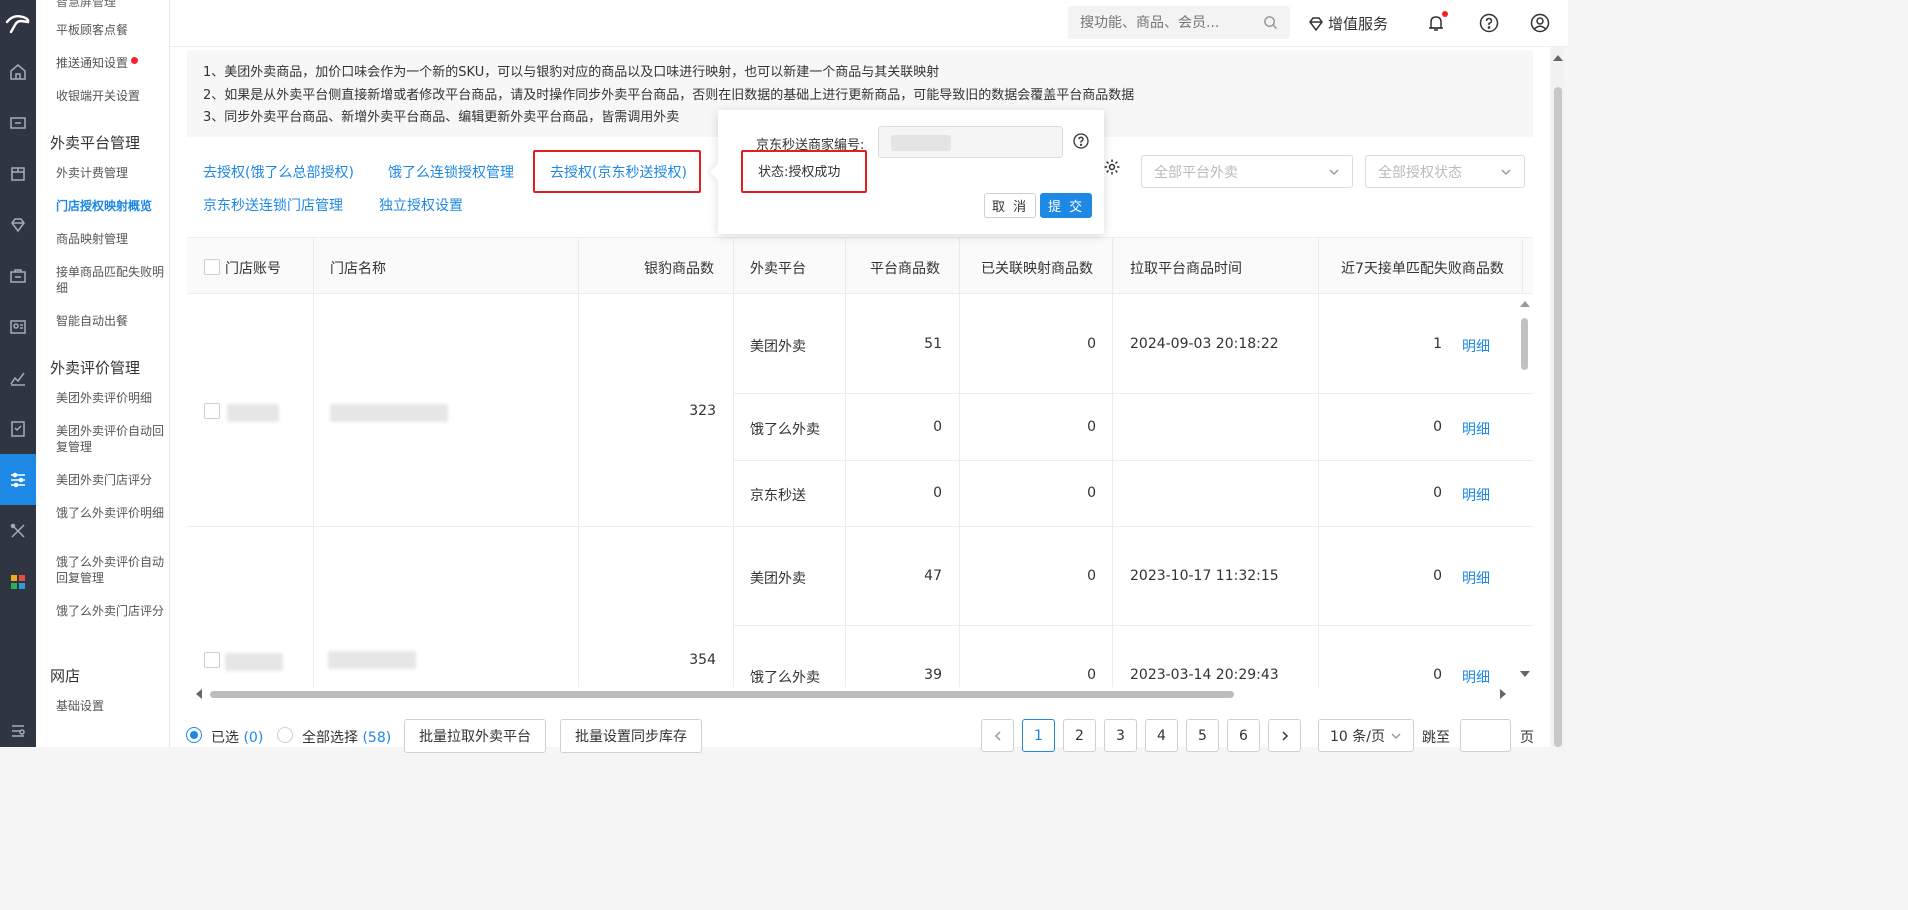  What do you see at coordinates (1485, 735) in the screenshot?
I see `jump-page-input` at bounding box center [1485, 735].